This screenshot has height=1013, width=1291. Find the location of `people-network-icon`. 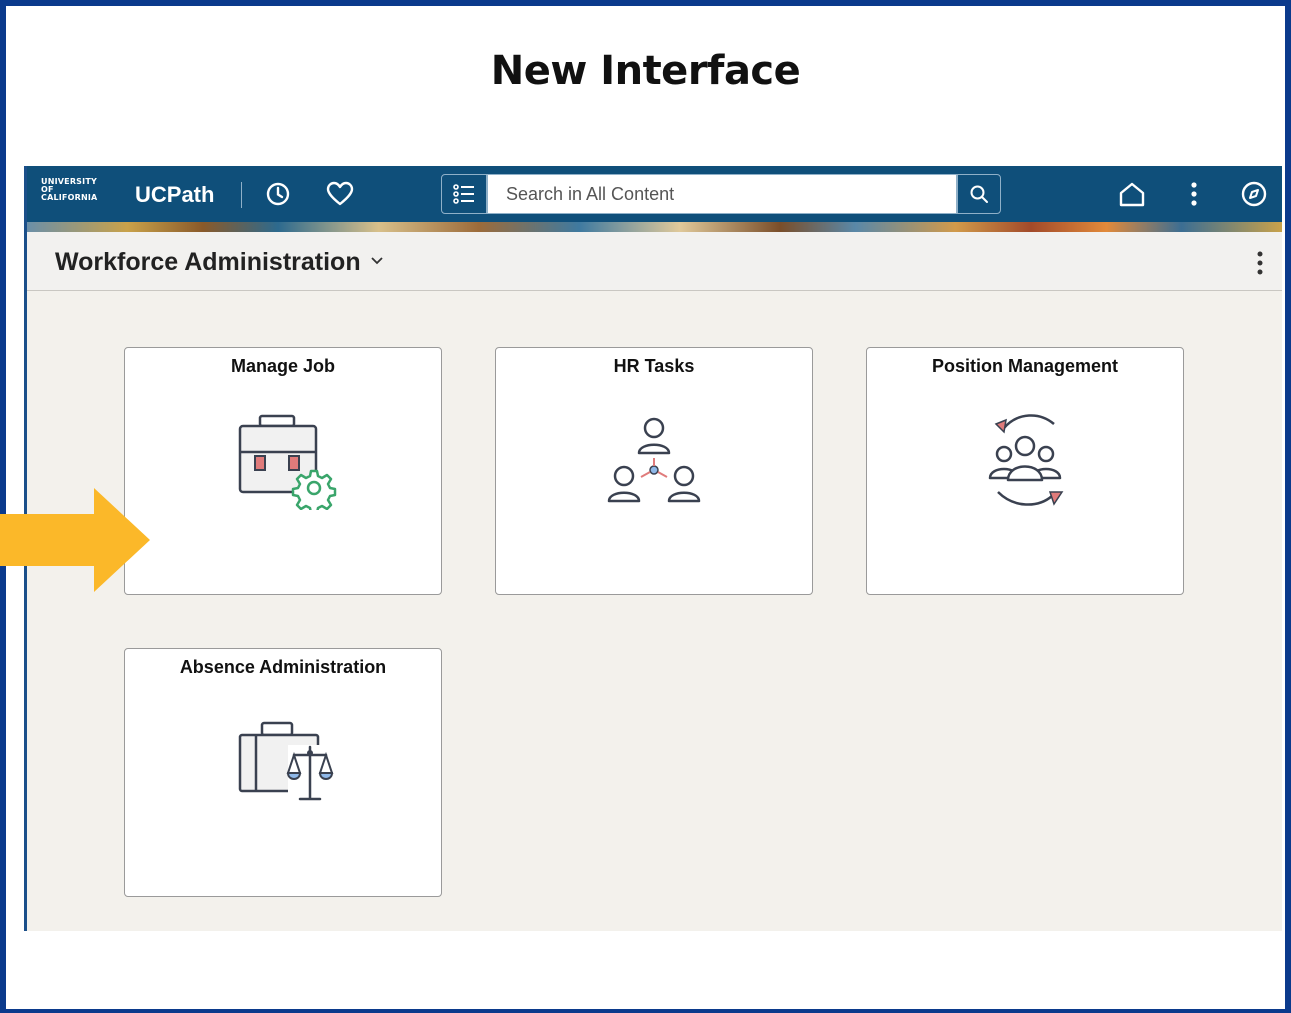

people-network-icon is located at coordinates (654, 460).